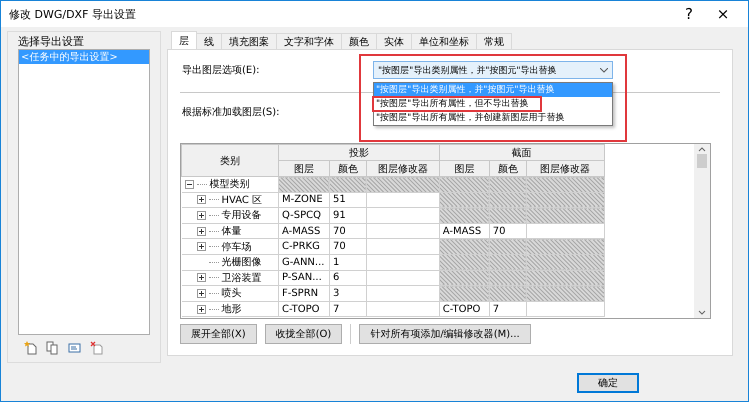 The image size is (749, 402). What do you see at coordinates (218, 334) in the screenshot?
I see `table-button: 展开全部(X)` at bounding box center [218, 334].